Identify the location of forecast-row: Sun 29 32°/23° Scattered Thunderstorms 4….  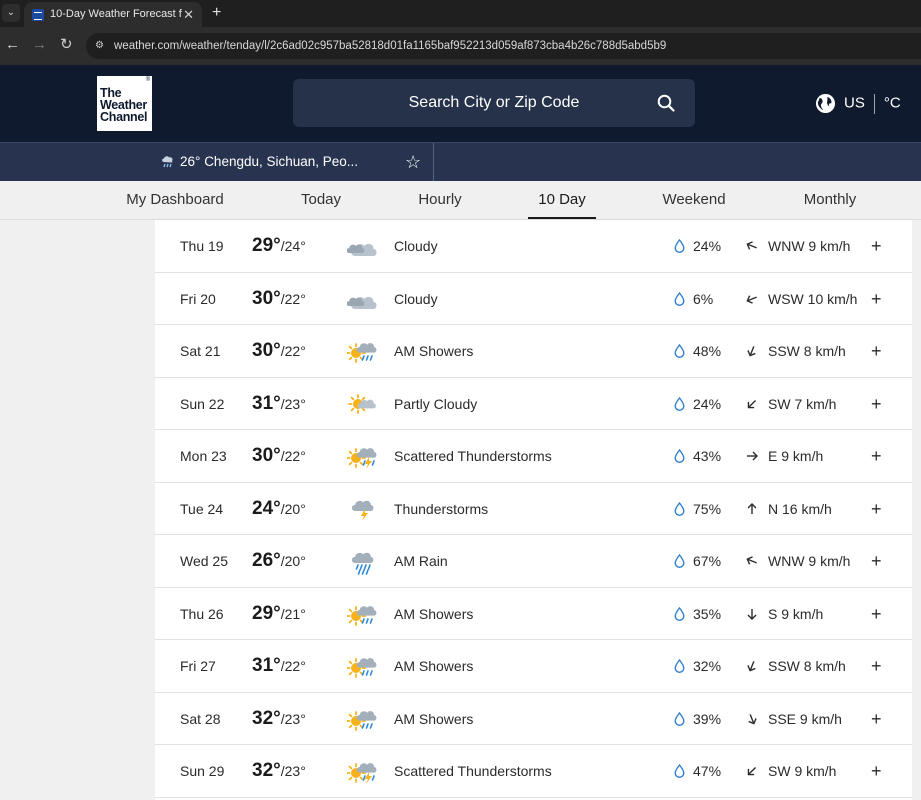
(533, 771).